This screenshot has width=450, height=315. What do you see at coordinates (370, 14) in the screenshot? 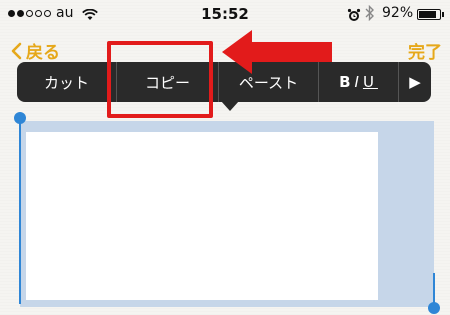
I see `bluetooth-icon` at bounding box center [370, 14].